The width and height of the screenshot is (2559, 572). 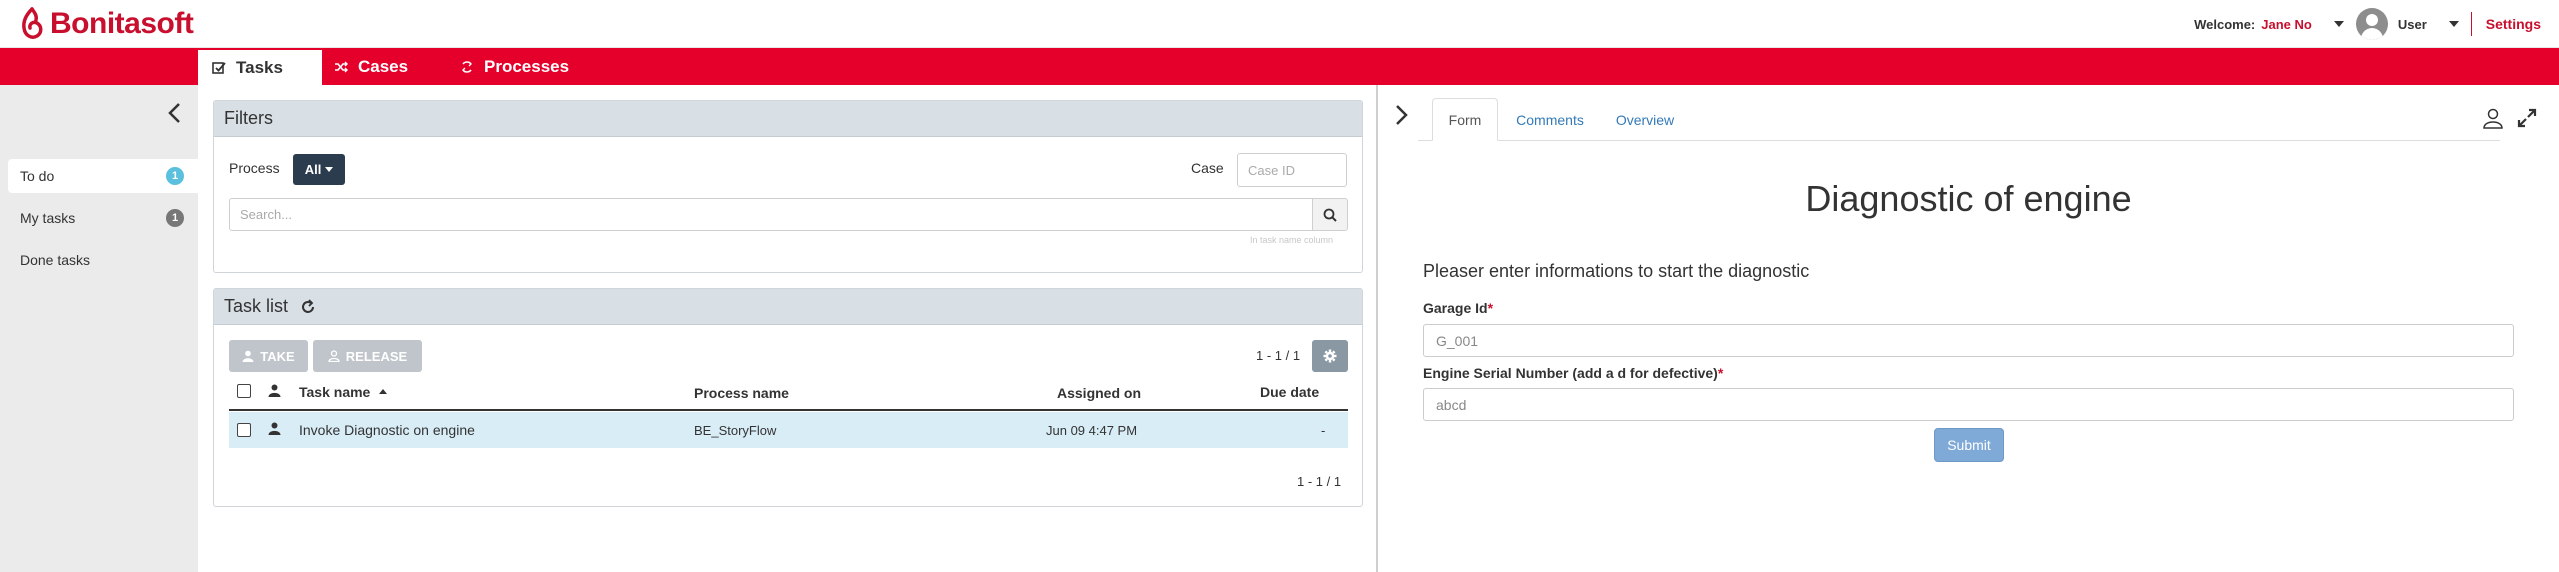 I want to click on garage-id-value: G_001, so click(x=1457, y=340).